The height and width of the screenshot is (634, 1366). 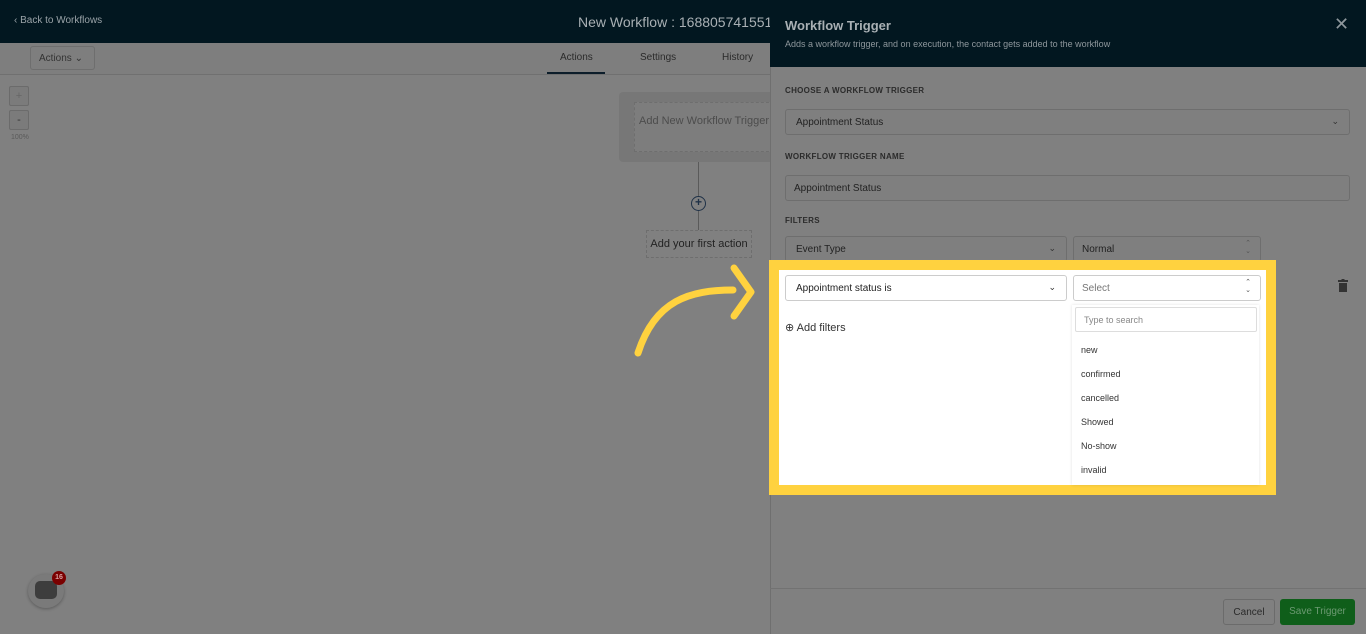 I want to click on add-filters-button: ⊕ Add filters, so click(x=815, y=327).